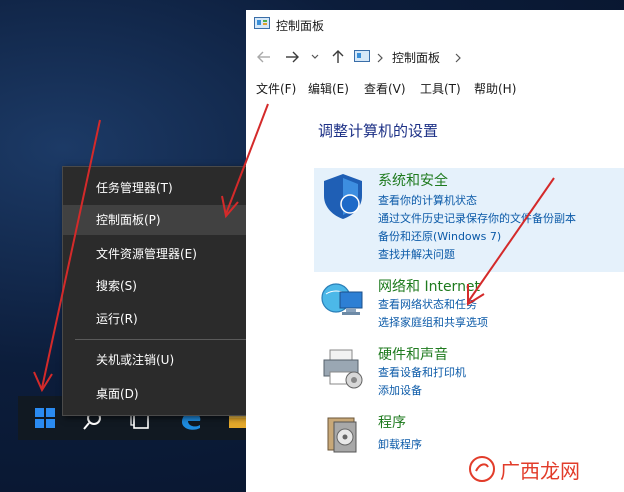 The image size is (624, 492). What do you see at coordinates (292, 57) in the screenshot?
I see `forward-arrow-icon` at bounding box center [292, 57].